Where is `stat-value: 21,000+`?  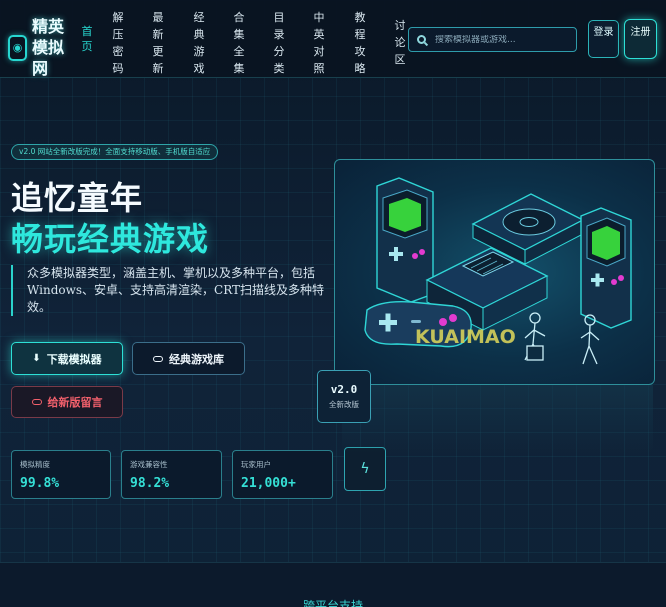 stat-value: 21,000+ is located at coordinates (268, 483).